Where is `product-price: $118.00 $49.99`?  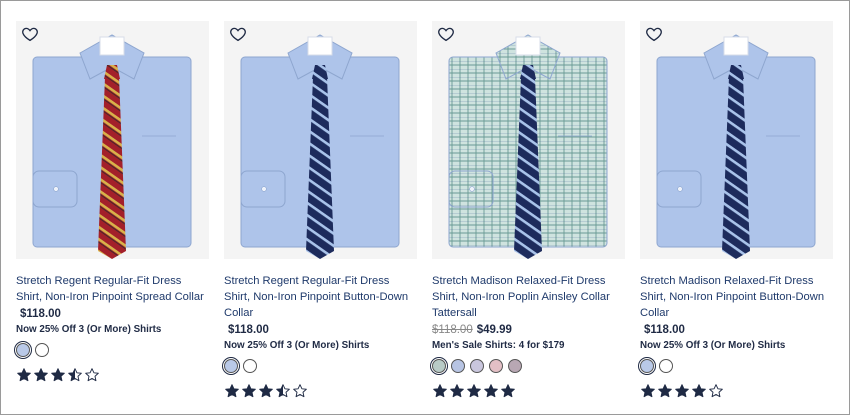
product-price: $118.00 $49.99 is located at coordinates (528, 330).